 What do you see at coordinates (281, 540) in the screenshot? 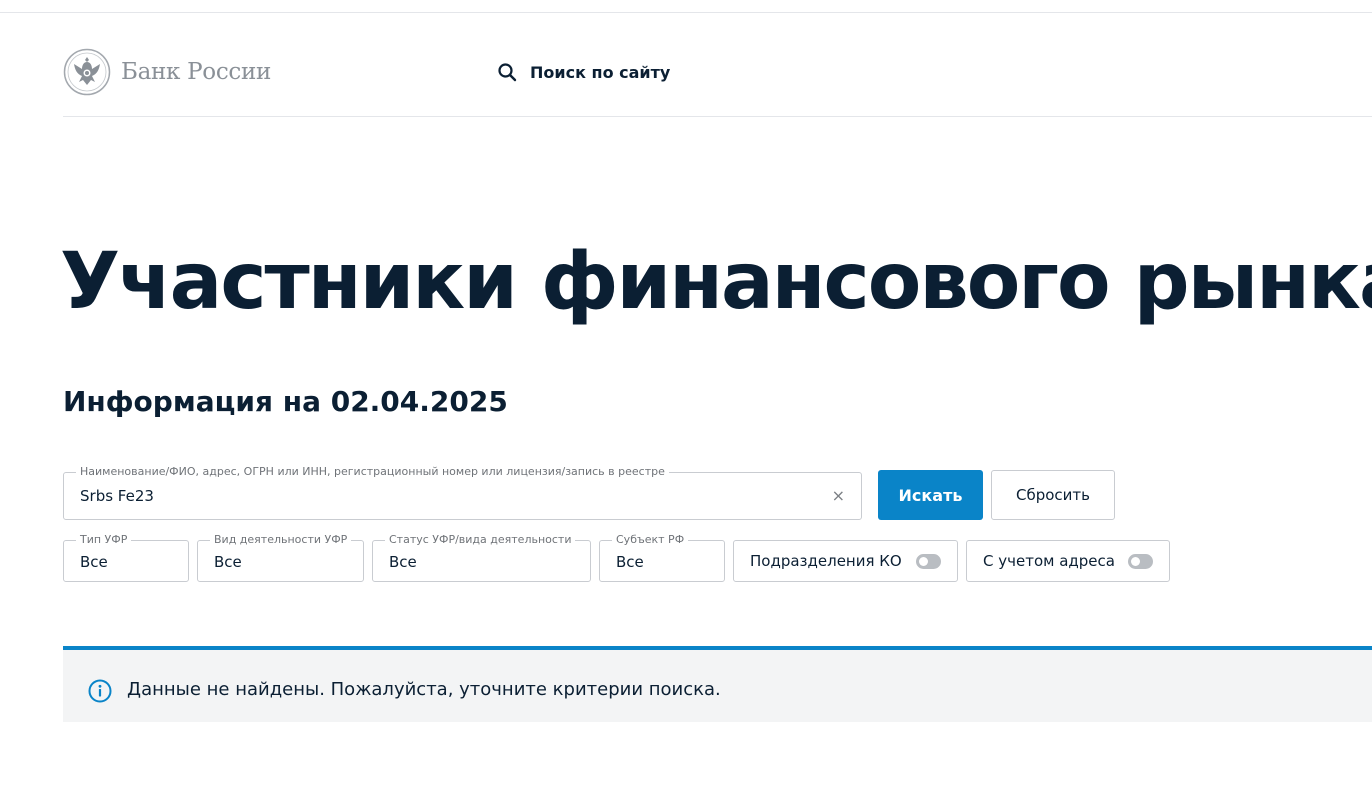
I see `filter-label: Вид деятельности УФР` at bounding box center [281, 540].